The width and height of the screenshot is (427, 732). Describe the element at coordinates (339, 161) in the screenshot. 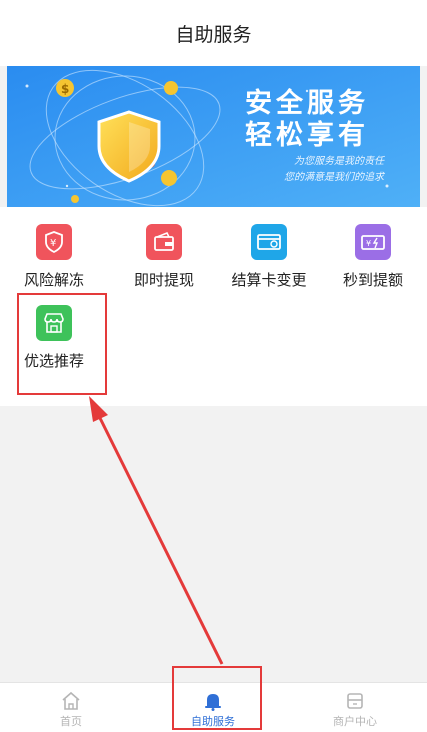

I see `banner-tagline-1: 为您服务是我的责任` at that location.